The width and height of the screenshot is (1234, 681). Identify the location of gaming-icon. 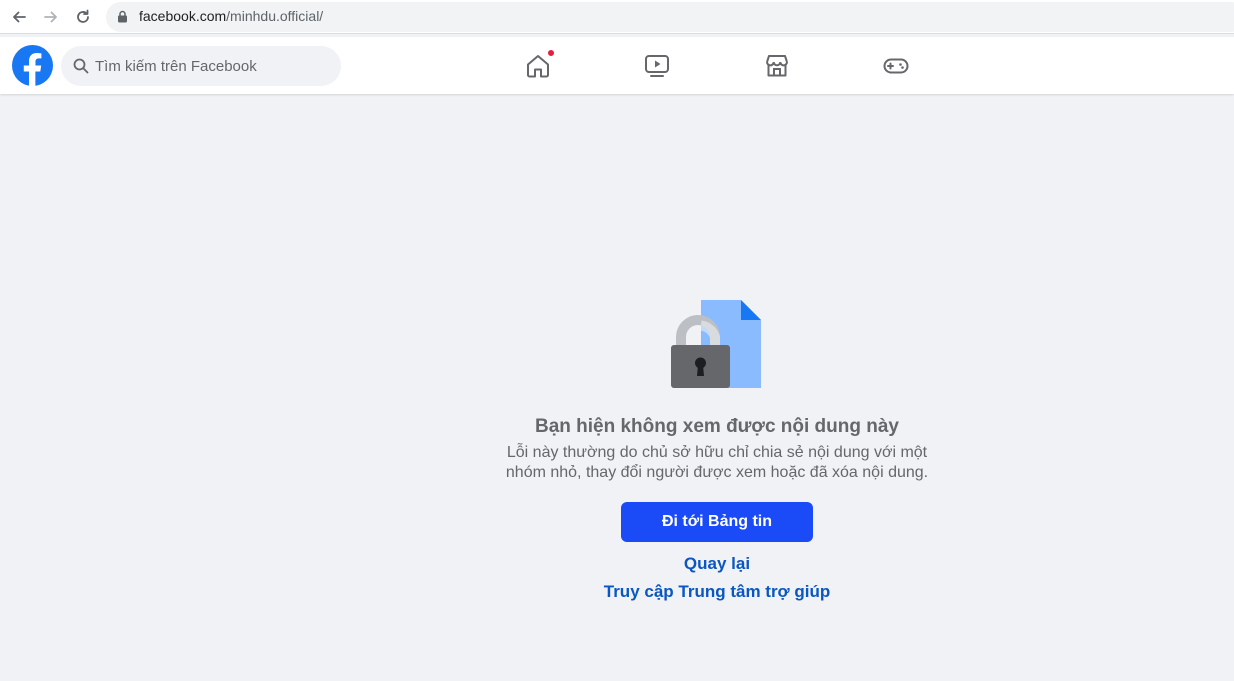
(896, 66).